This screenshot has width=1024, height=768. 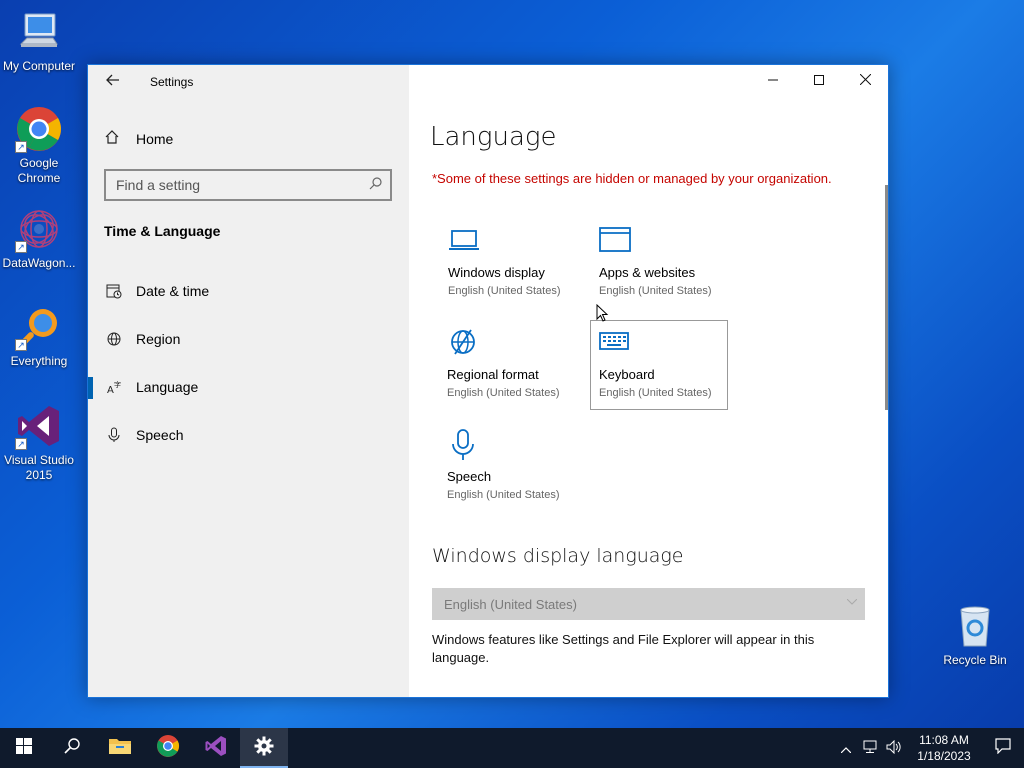 What do you see at coordinates (248, 185) in the screenshot?
I see `search-input: Find a setting` at bounding box center [248, 185].